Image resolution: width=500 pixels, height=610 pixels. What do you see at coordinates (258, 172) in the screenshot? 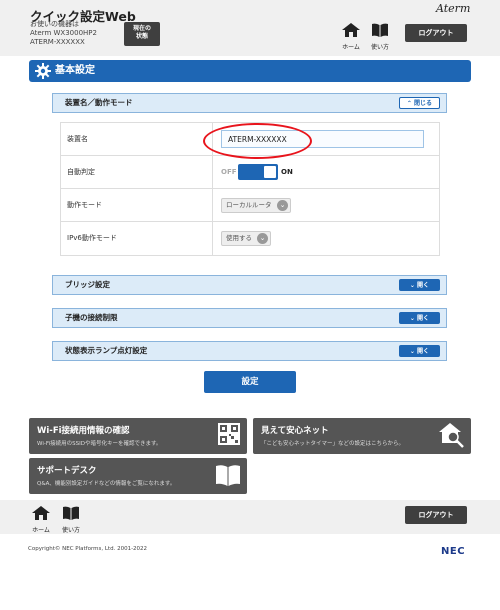
I see `auto-detect-toggle` at bounding box center [258, 172].